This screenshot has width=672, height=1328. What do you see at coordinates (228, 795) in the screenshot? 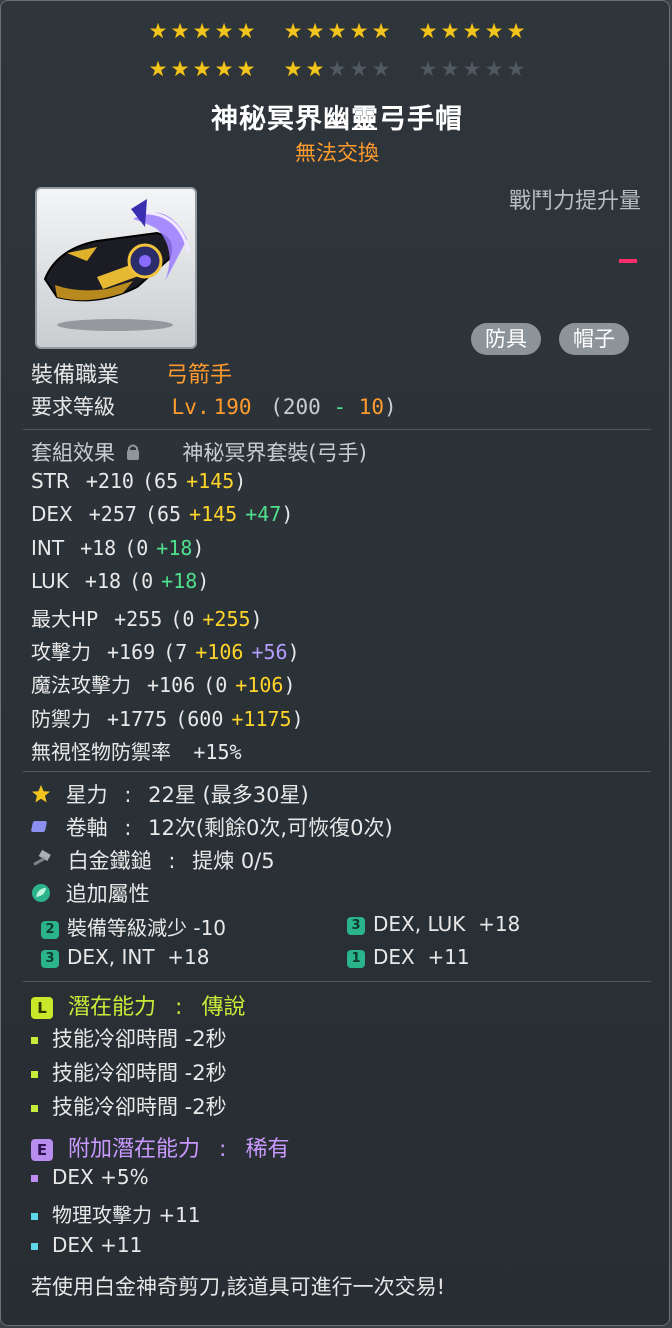
I see `starforce-value: 22星 (最多30星)` at bounding box center [228, 795].